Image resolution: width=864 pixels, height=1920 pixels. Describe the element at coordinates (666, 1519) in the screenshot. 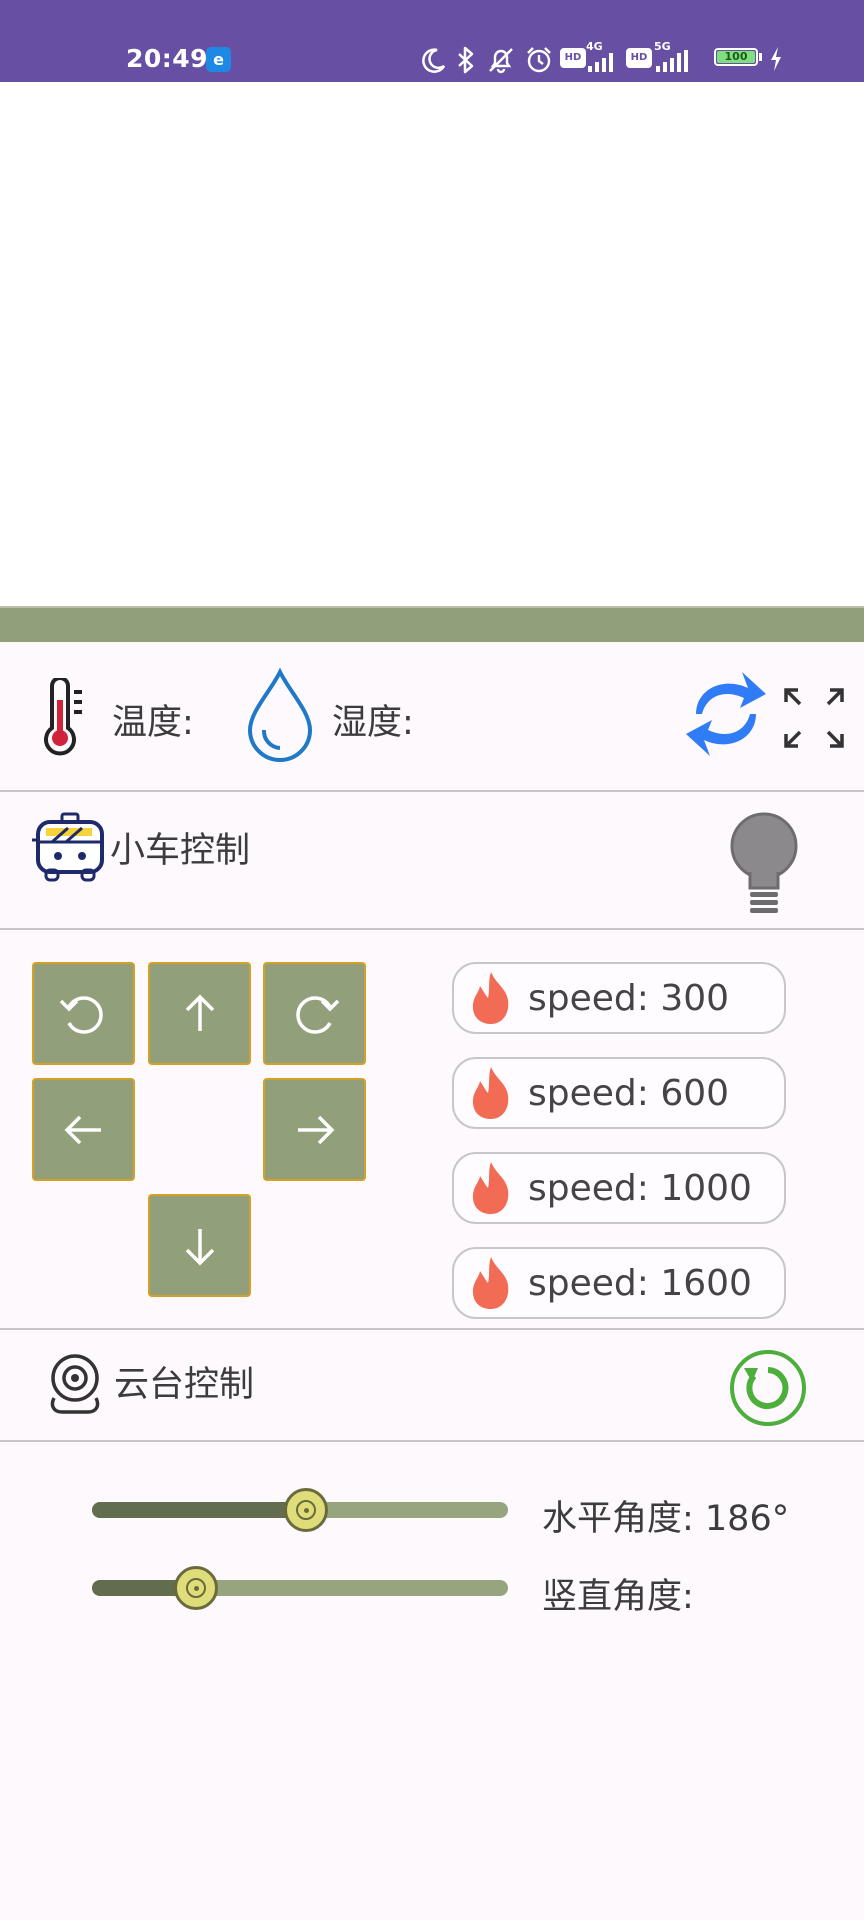

I see `horizontal-angle-label: 水平角度: 186°` at that location.